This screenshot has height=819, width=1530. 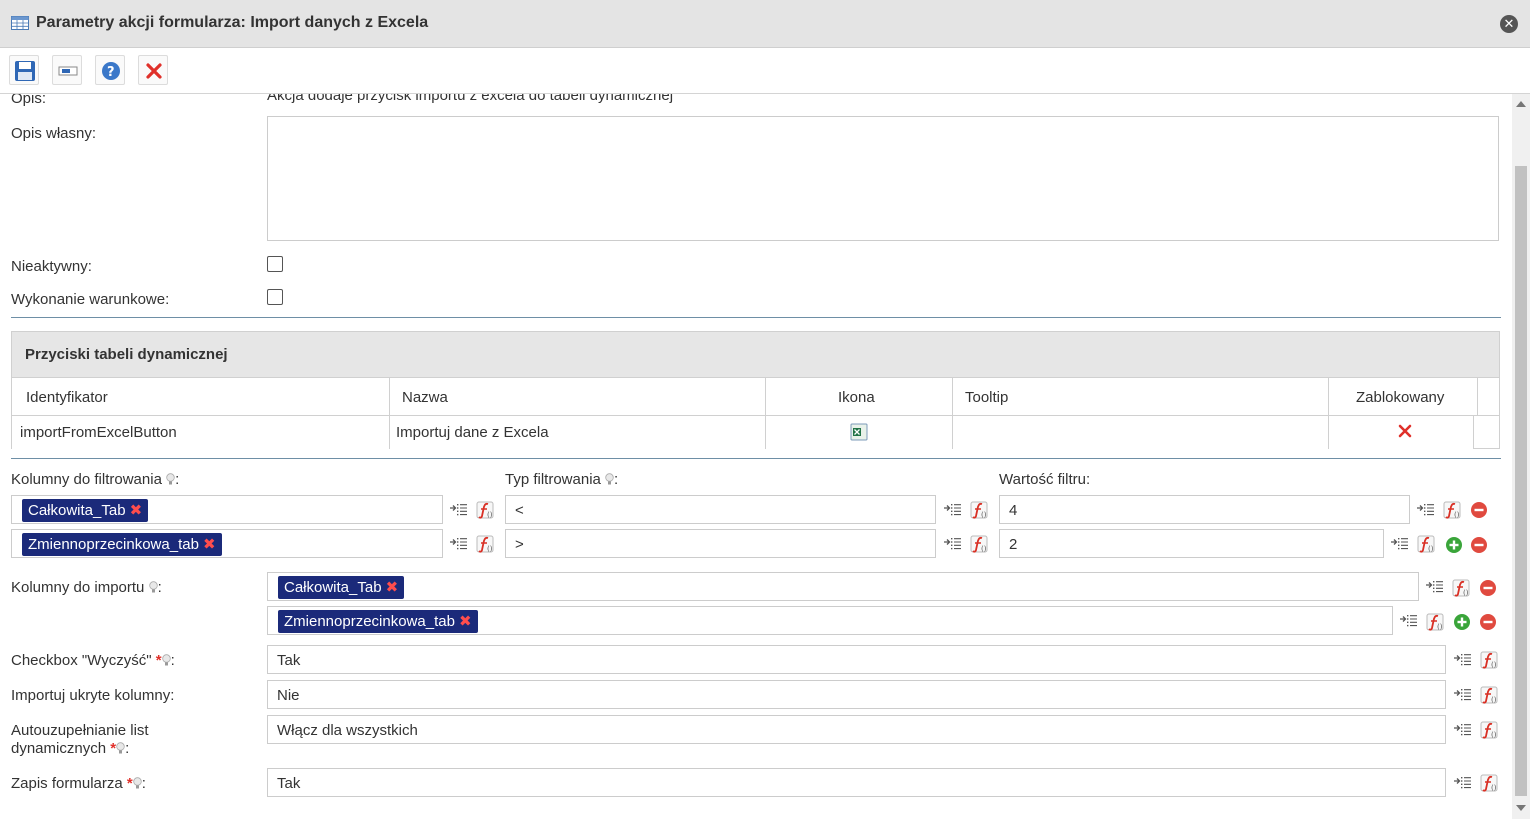 I want to click on scroll-down-icon, so click(x=1521, y=808).